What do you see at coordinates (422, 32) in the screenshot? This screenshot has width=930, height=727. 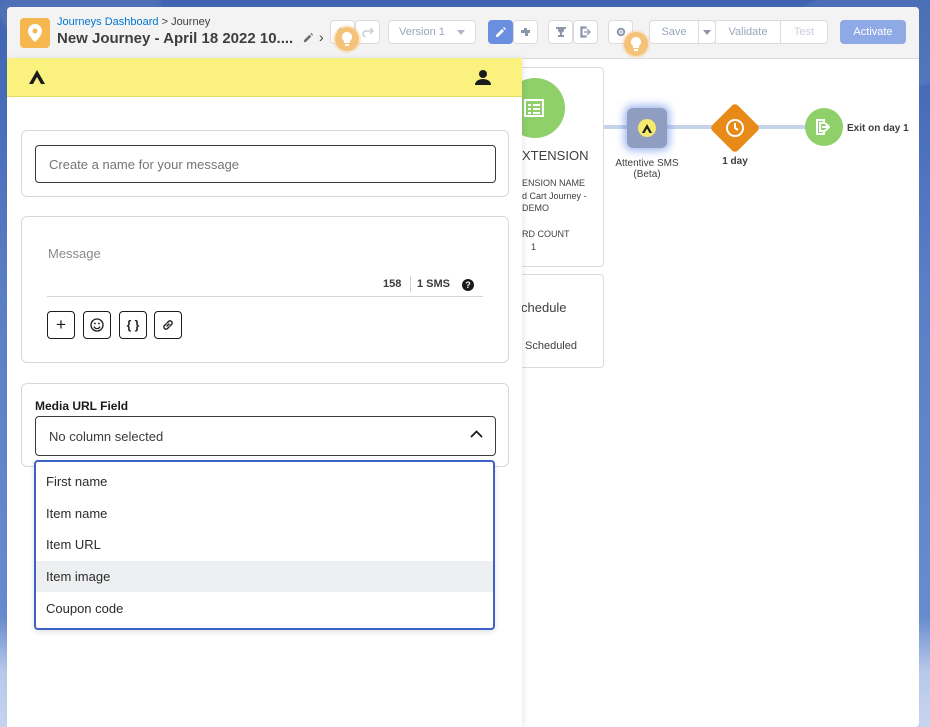 I see `version-label: Version 1` at bounding box center [422, 32].